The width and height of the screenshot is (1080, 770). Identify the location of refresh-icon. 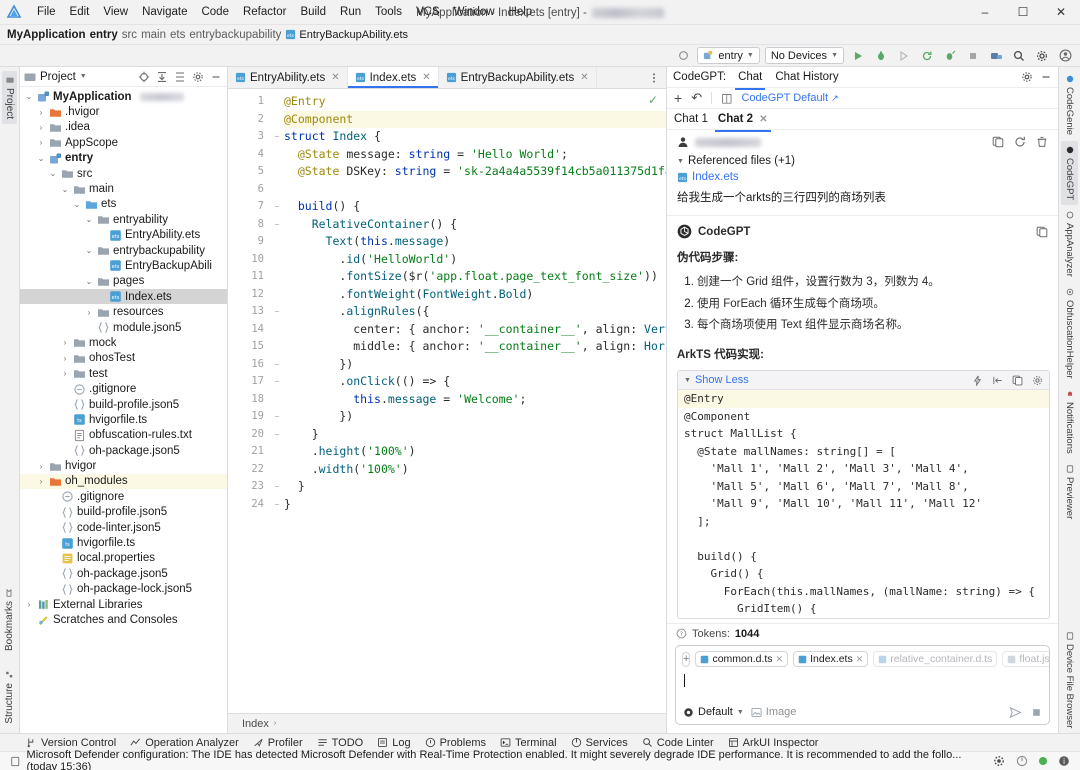
(1020, 142).